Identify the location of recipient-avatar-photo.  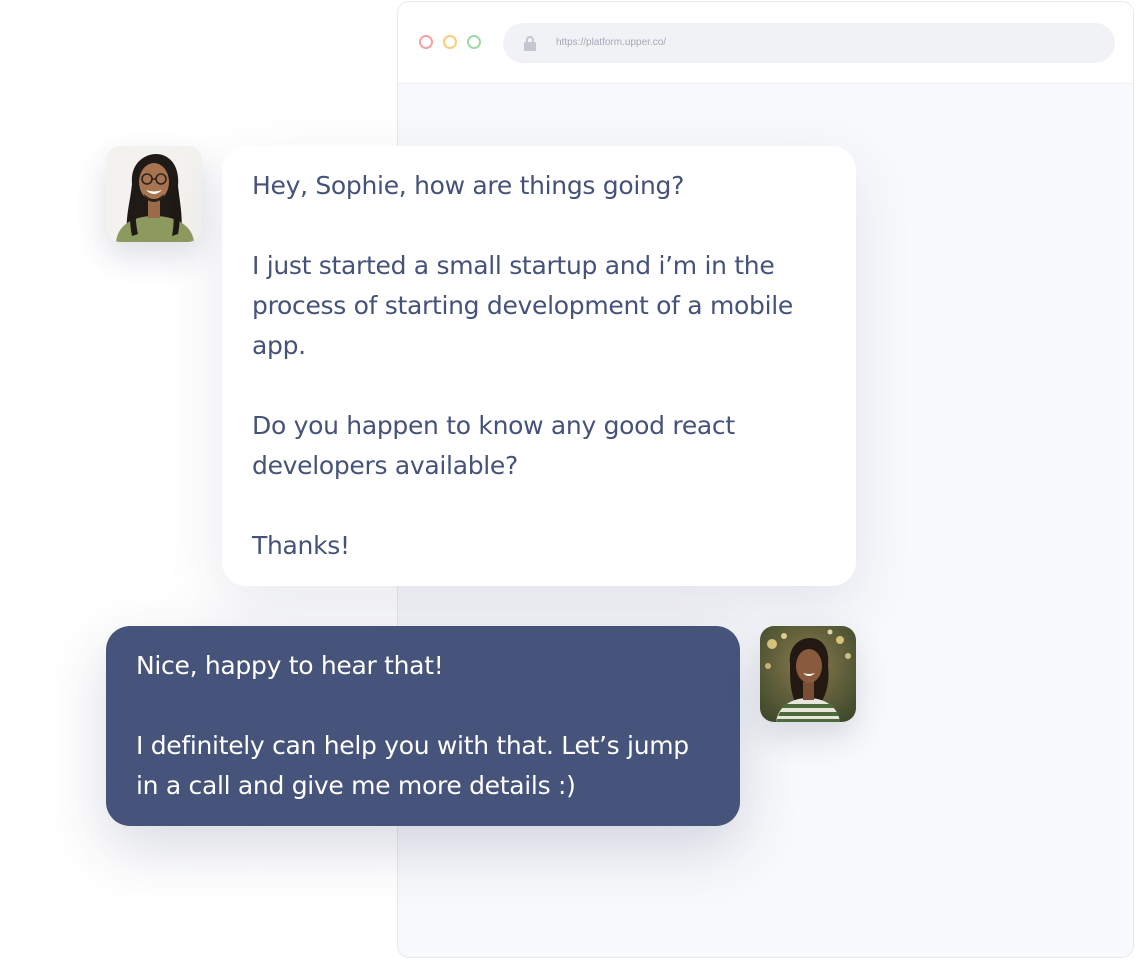
(808, 674).